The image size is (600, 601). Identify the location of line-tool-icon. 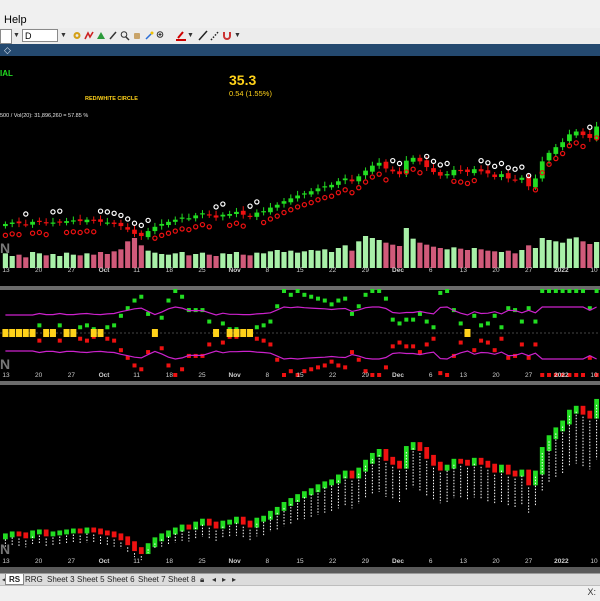
(203, 35).